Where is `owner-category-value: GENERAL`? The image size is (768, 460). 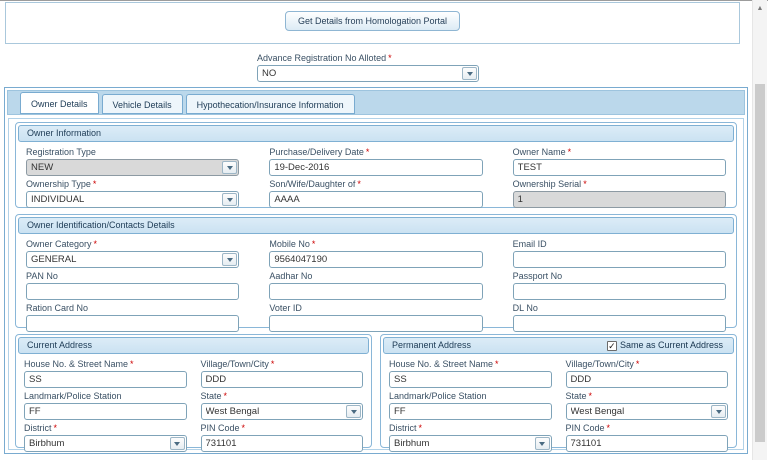
owner-category-value: GENERAL is located at coordinates (54, 259).